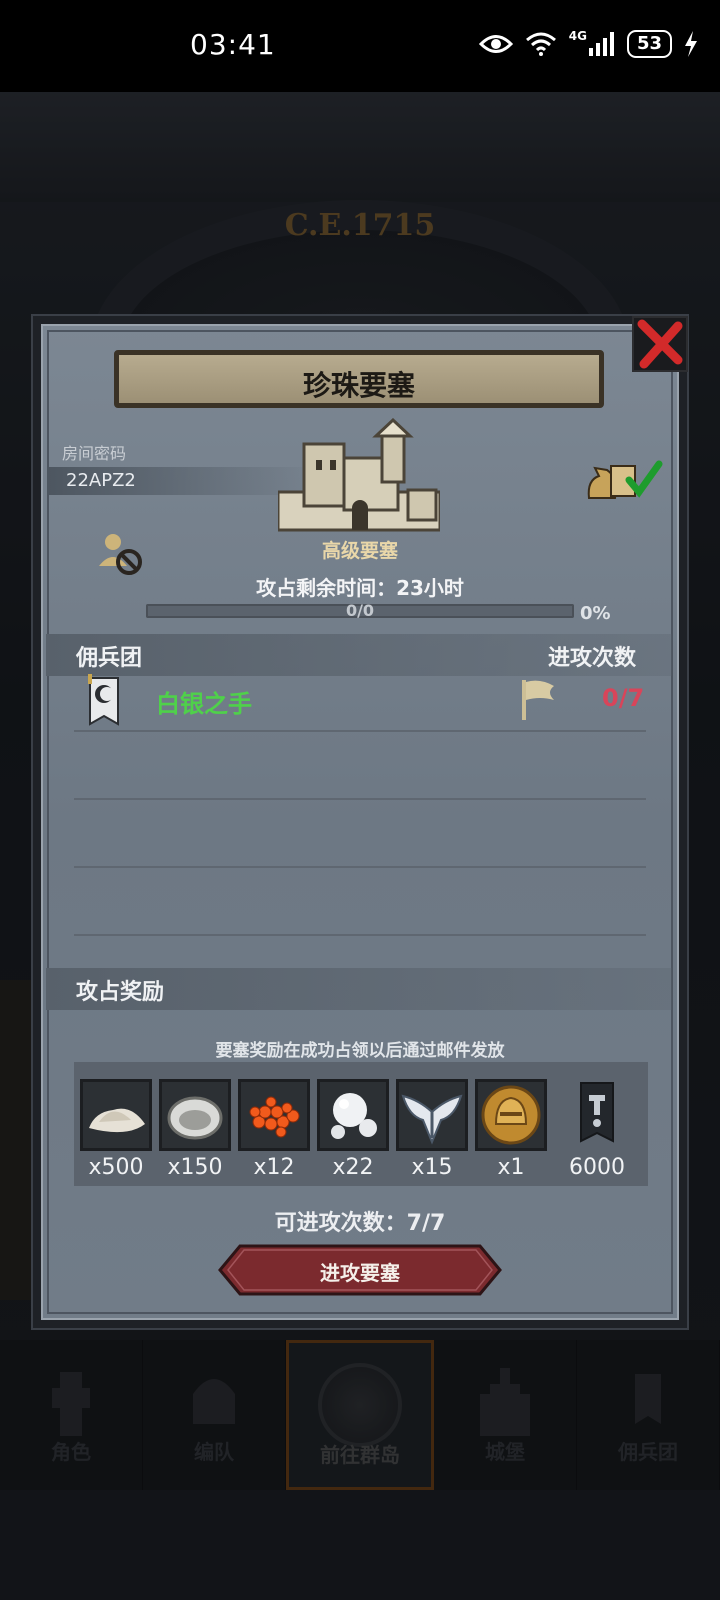 The image size is (720, 1600). I want to click on reward-item: x15, so click(432, 1129).